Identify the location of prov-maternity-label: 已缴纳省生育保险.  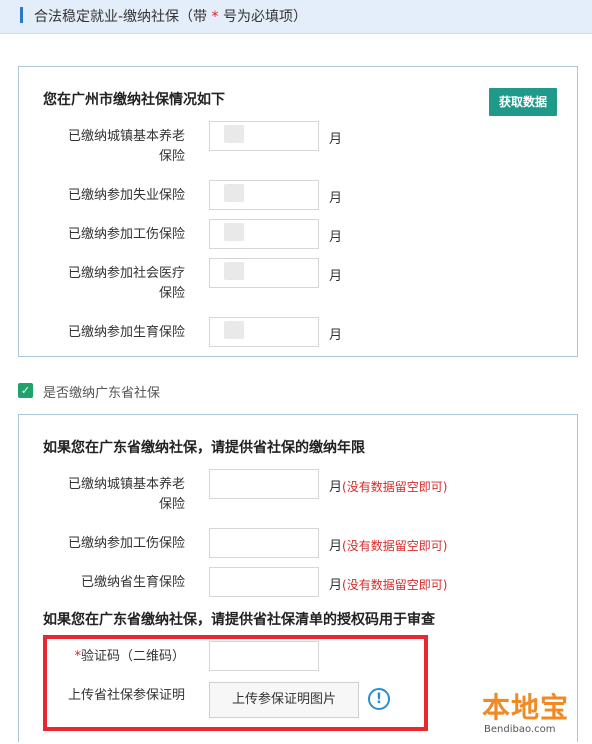
(132, 582).